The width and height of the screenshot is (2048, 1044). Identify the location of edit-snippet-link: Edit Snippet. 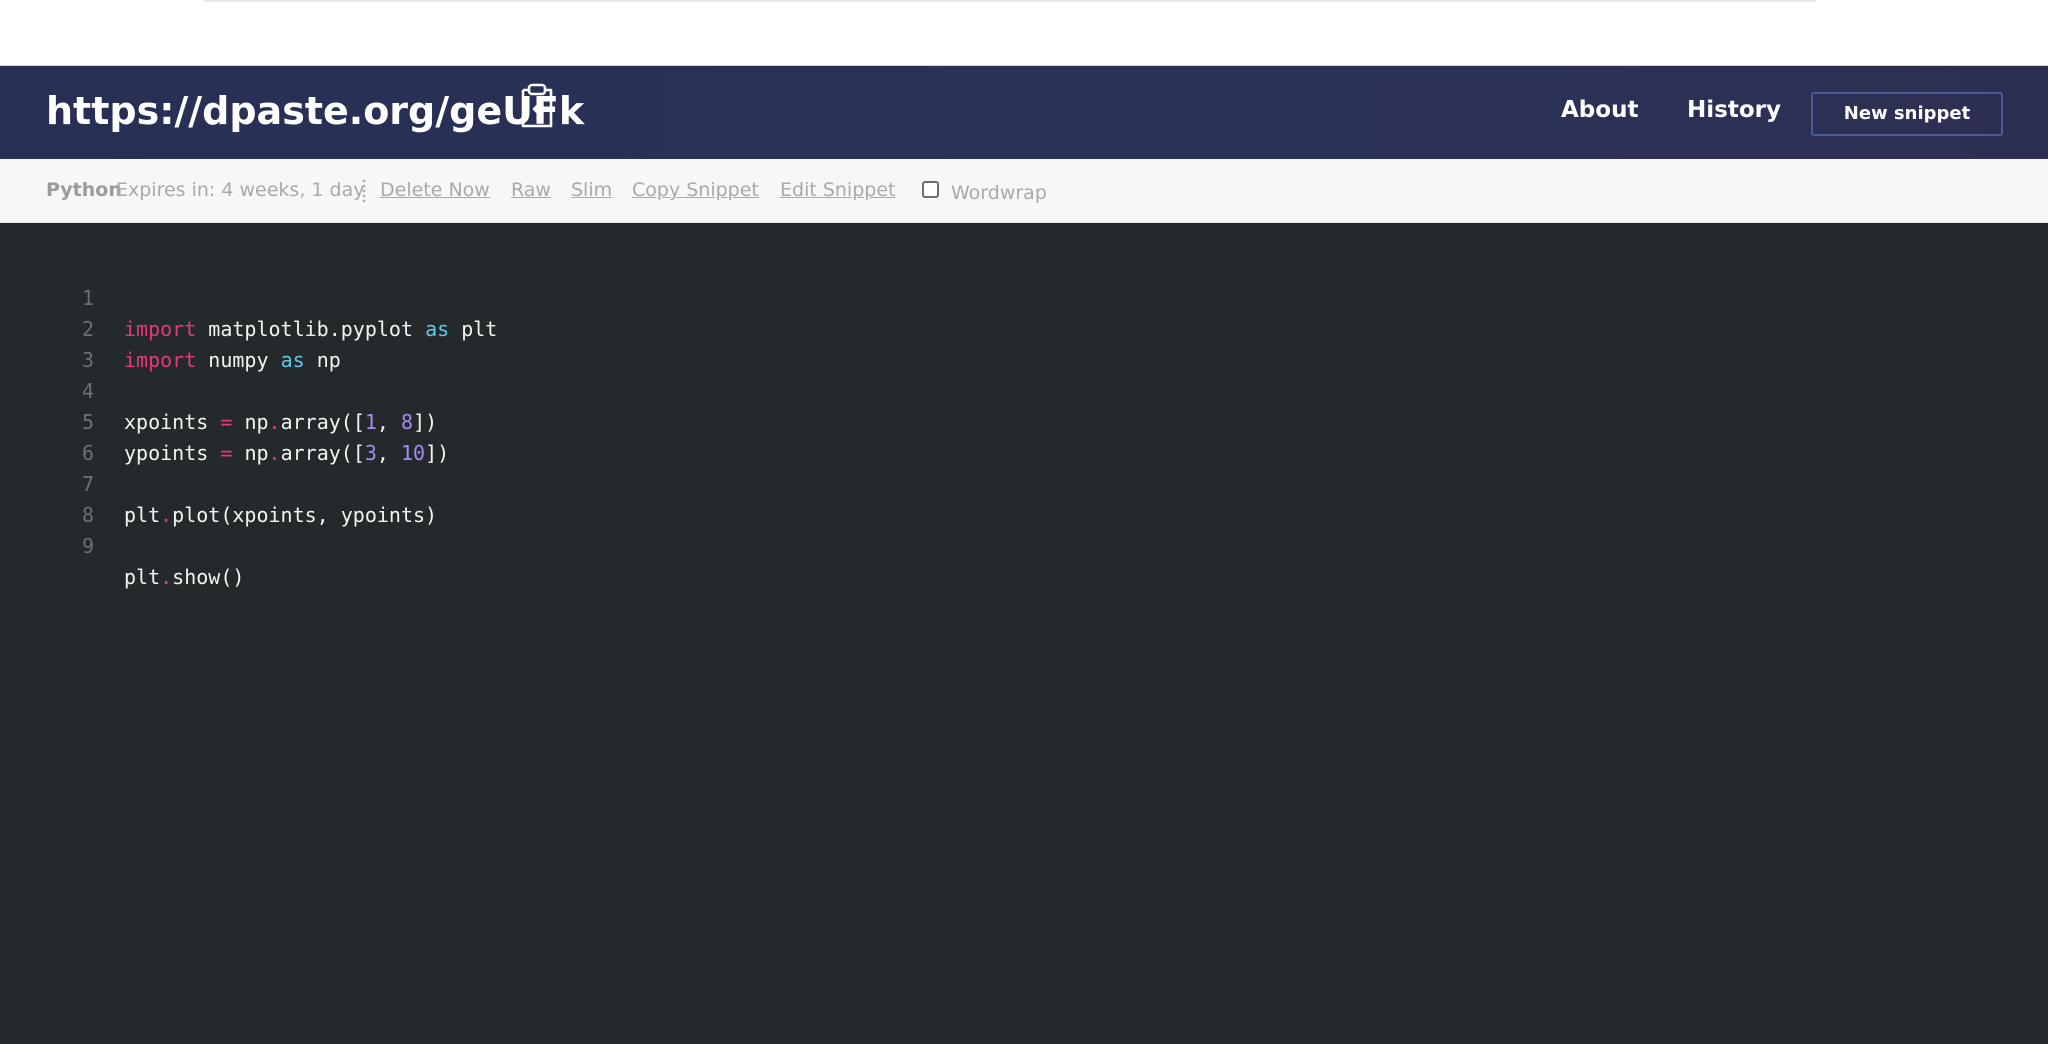
(837, 190).